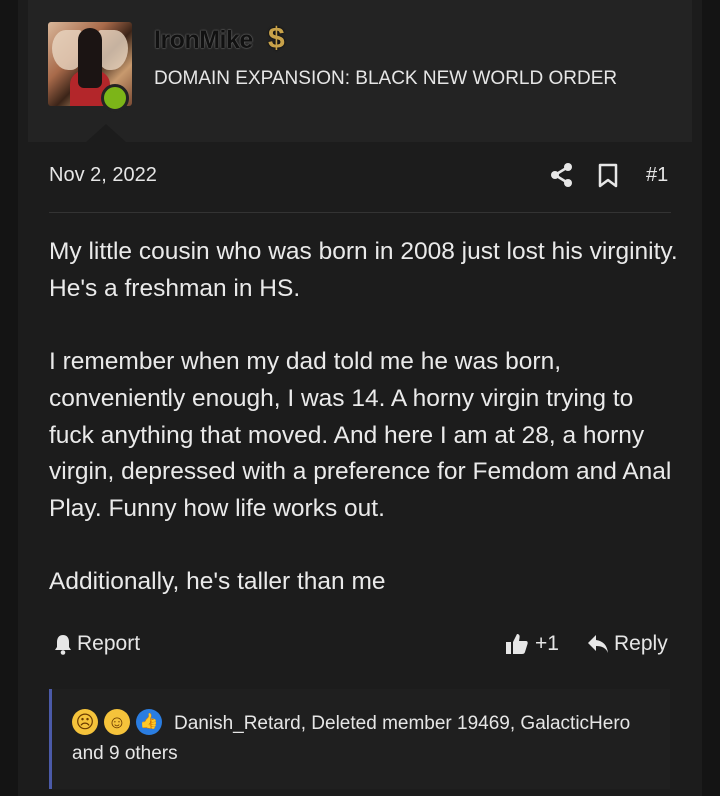 The image size is (720, 796). What do you see at coordinates (103, 175) in the screenshot?
I see `post-date: Nov 2, 2022` at bounding box center [103, 175].